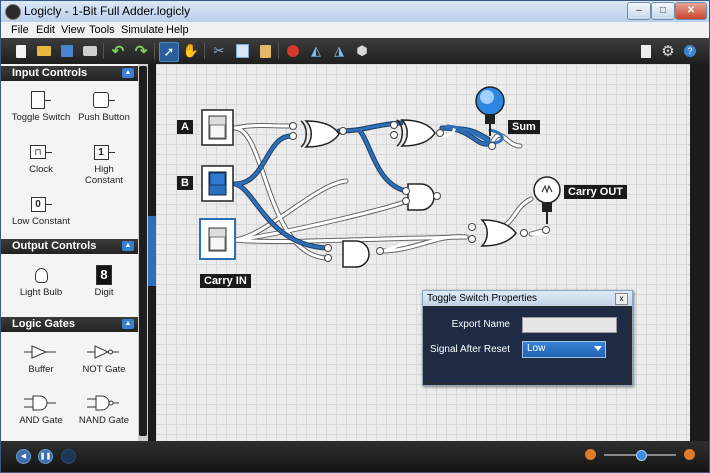 The image size is (710, 473). Describe the element at coordinates (43, 324) in the screenshot. I see `section-title: Logic Gates` at that location.